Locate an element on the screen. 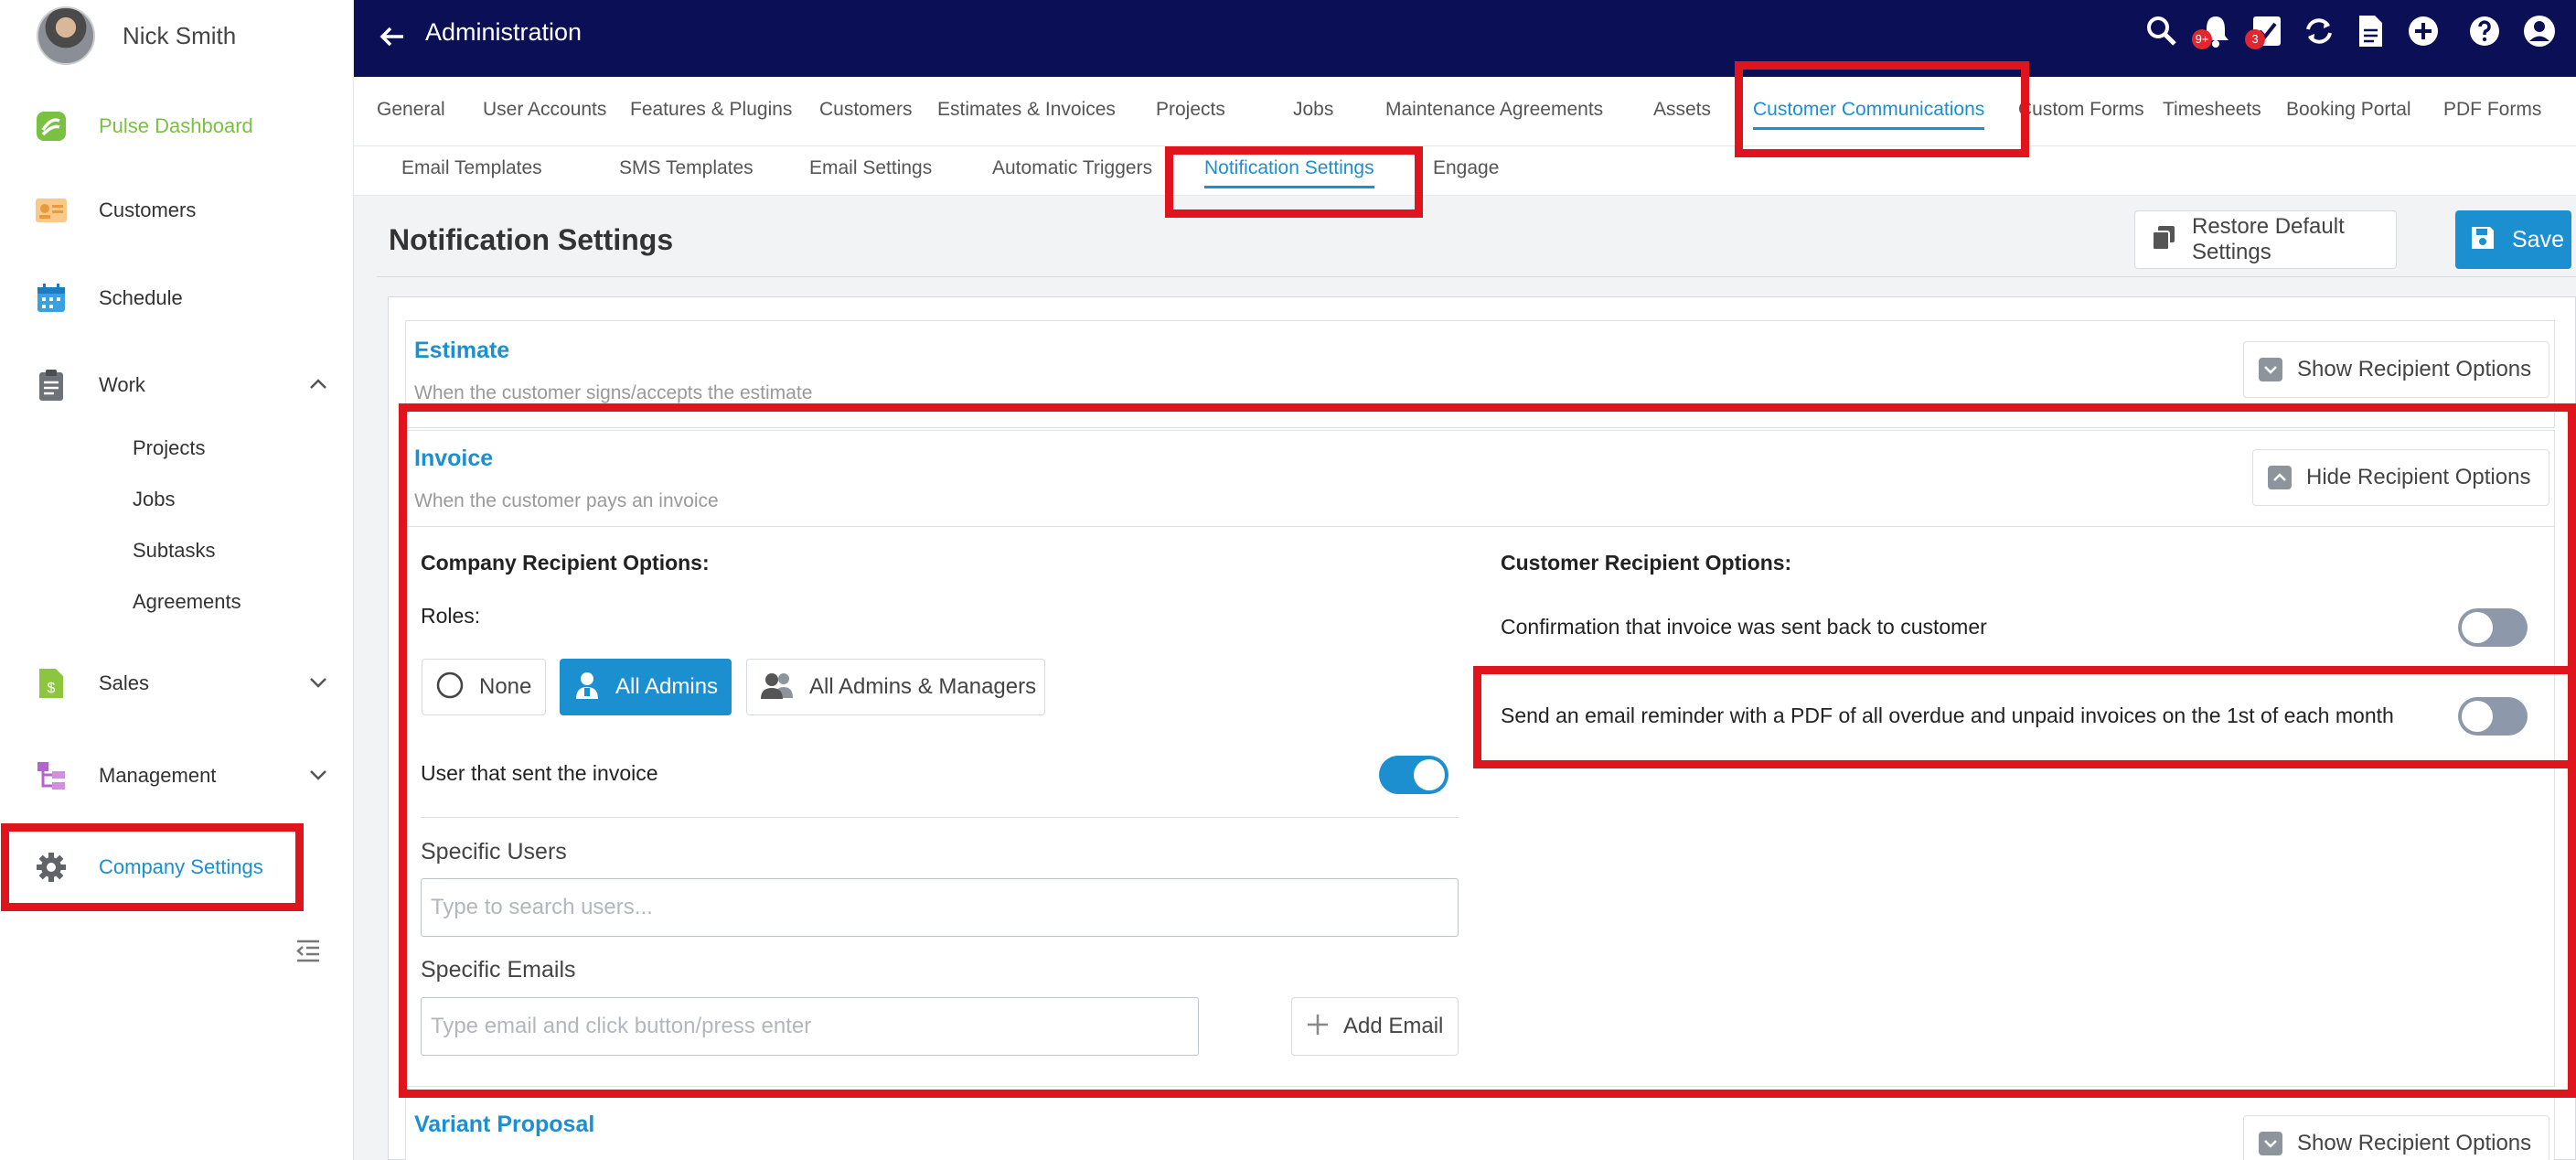  sidebar-item-company-settings: Company Settings is located at coordinates (186, 867).